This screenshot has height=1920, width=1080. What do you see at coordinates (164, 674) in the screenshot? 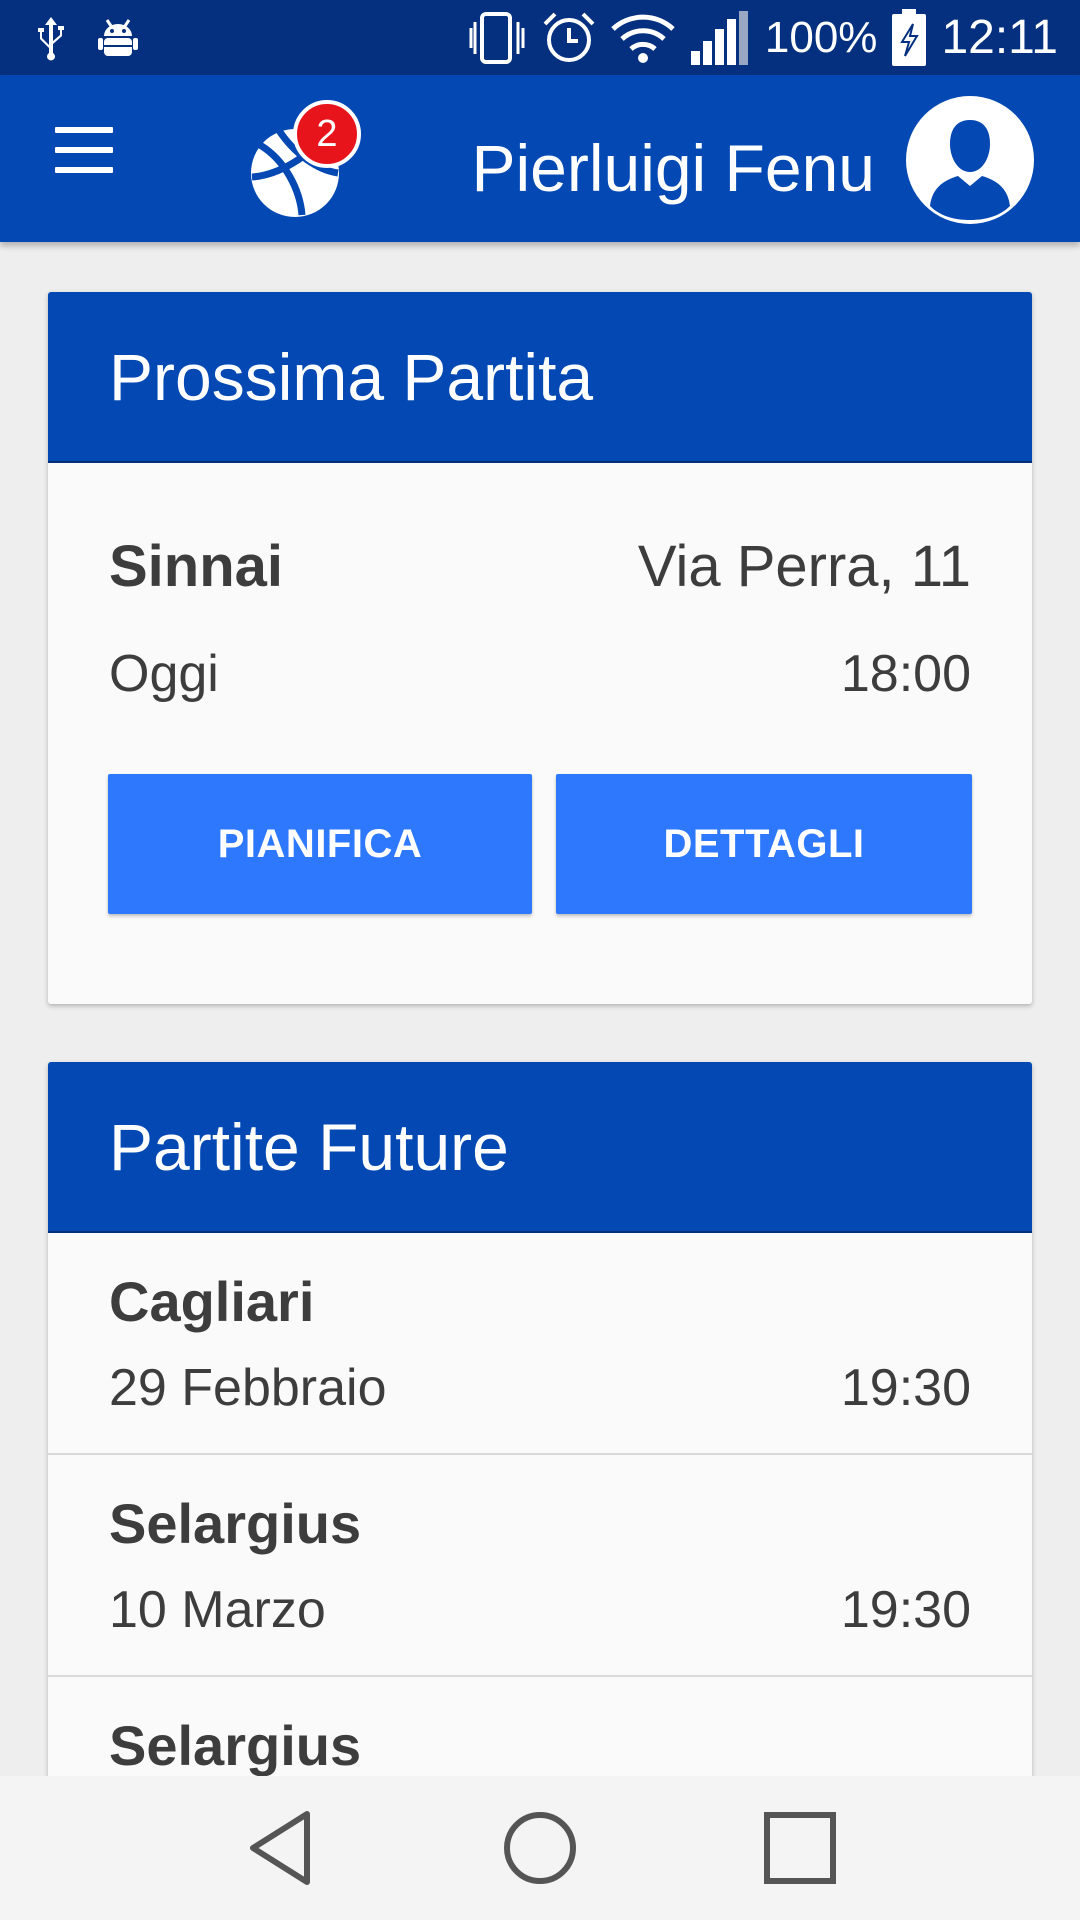
I see `next-match-day: Oggi` at bounding box center [164, 674].